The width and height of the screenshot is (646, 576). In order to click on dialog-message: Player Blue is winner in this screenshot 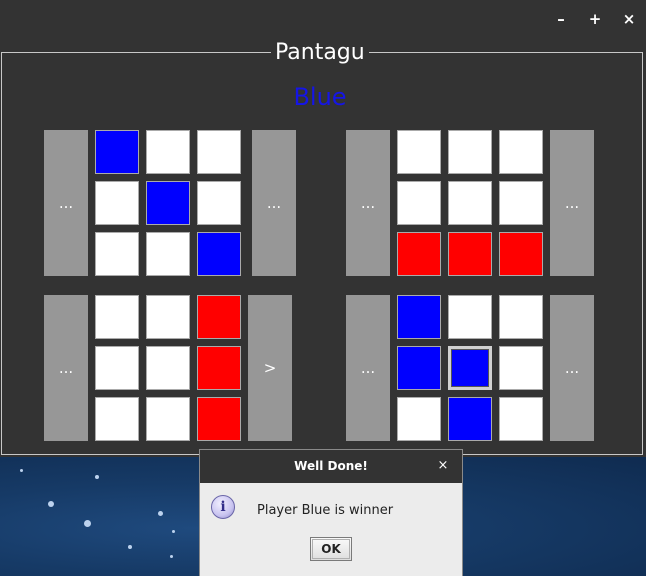, I will do `click(325, 510)`.